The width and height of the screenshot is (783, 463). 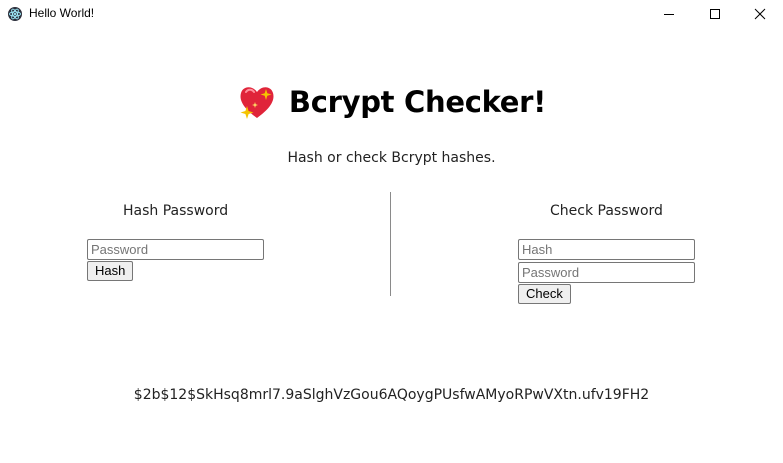 I want to click on minimize-icon, so click(x=669, y=14).